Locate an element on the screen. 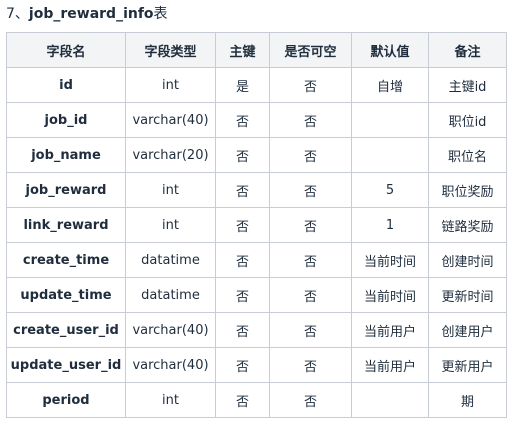 The width and height of the screenshot is (513, 425). table-row: period int 否否期 is located at coordinates (256, 400).